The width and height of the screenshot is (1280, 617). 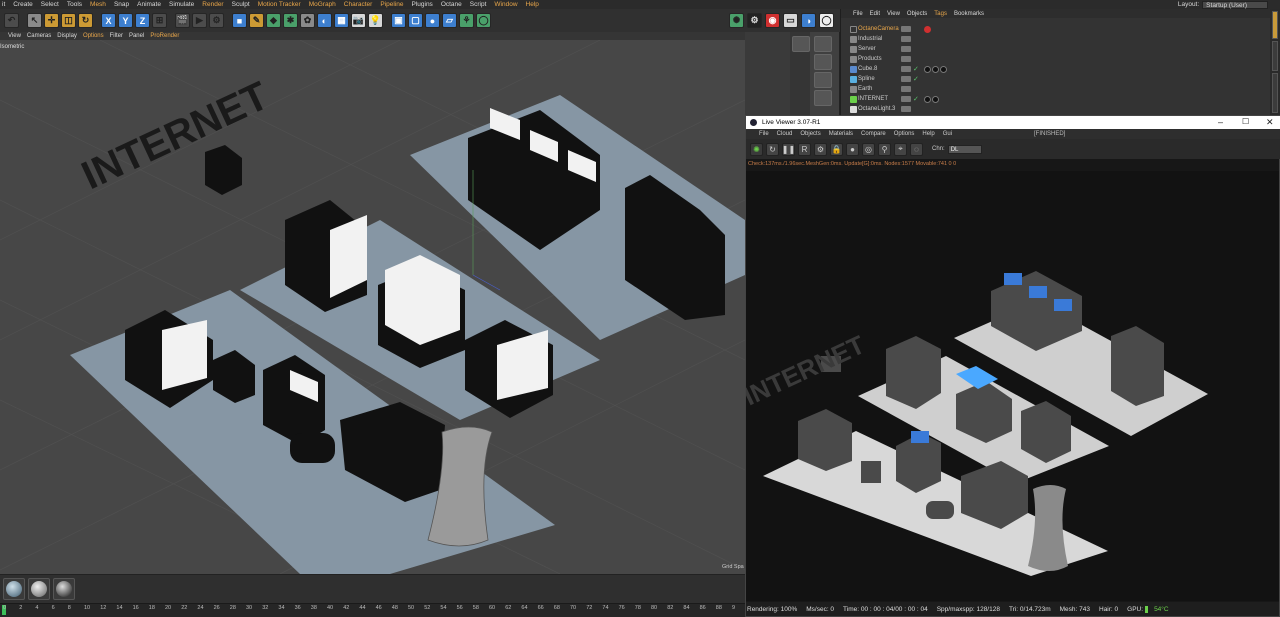 I want to click on side-tab-takes, so click(x=1275, y=56).